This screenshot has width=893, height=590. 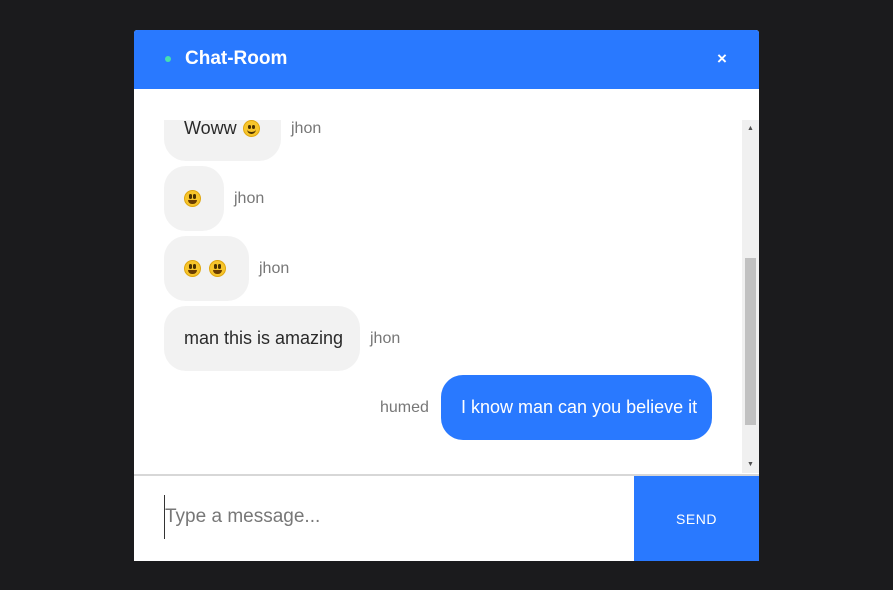 I want to click on message-bubble-own: I know man can you believe it, so click(x=576, y=407).